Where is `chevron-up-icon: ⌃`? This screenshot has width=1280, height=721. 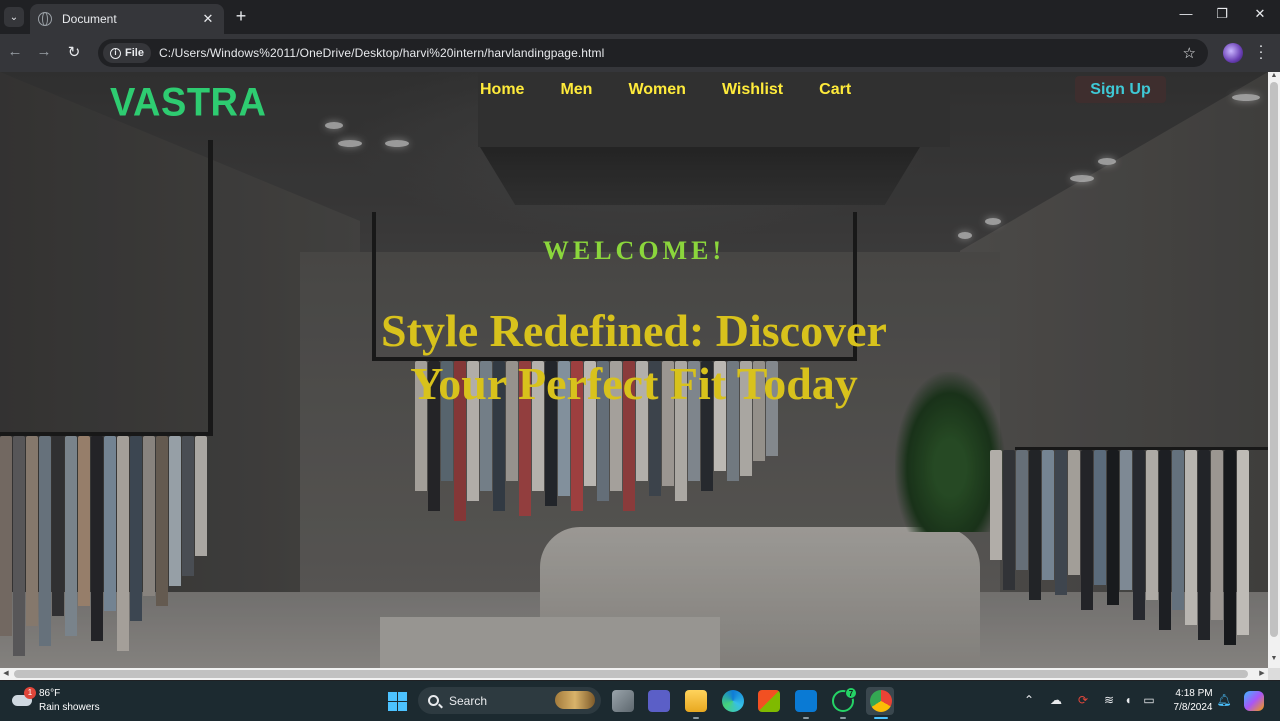 chevron-up-icon: ⌃ is located at coordinates (1029, 700).